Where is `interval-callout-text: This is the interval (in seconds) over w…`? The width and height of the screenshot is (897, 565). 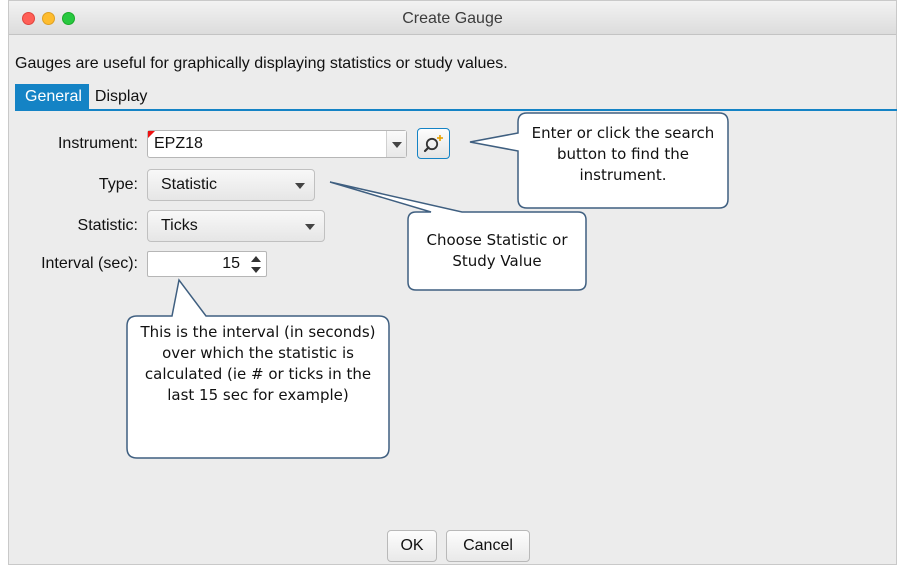
interval-callout-text: This is the interval (in seconds) over w… is located at coordinates (258, 363).